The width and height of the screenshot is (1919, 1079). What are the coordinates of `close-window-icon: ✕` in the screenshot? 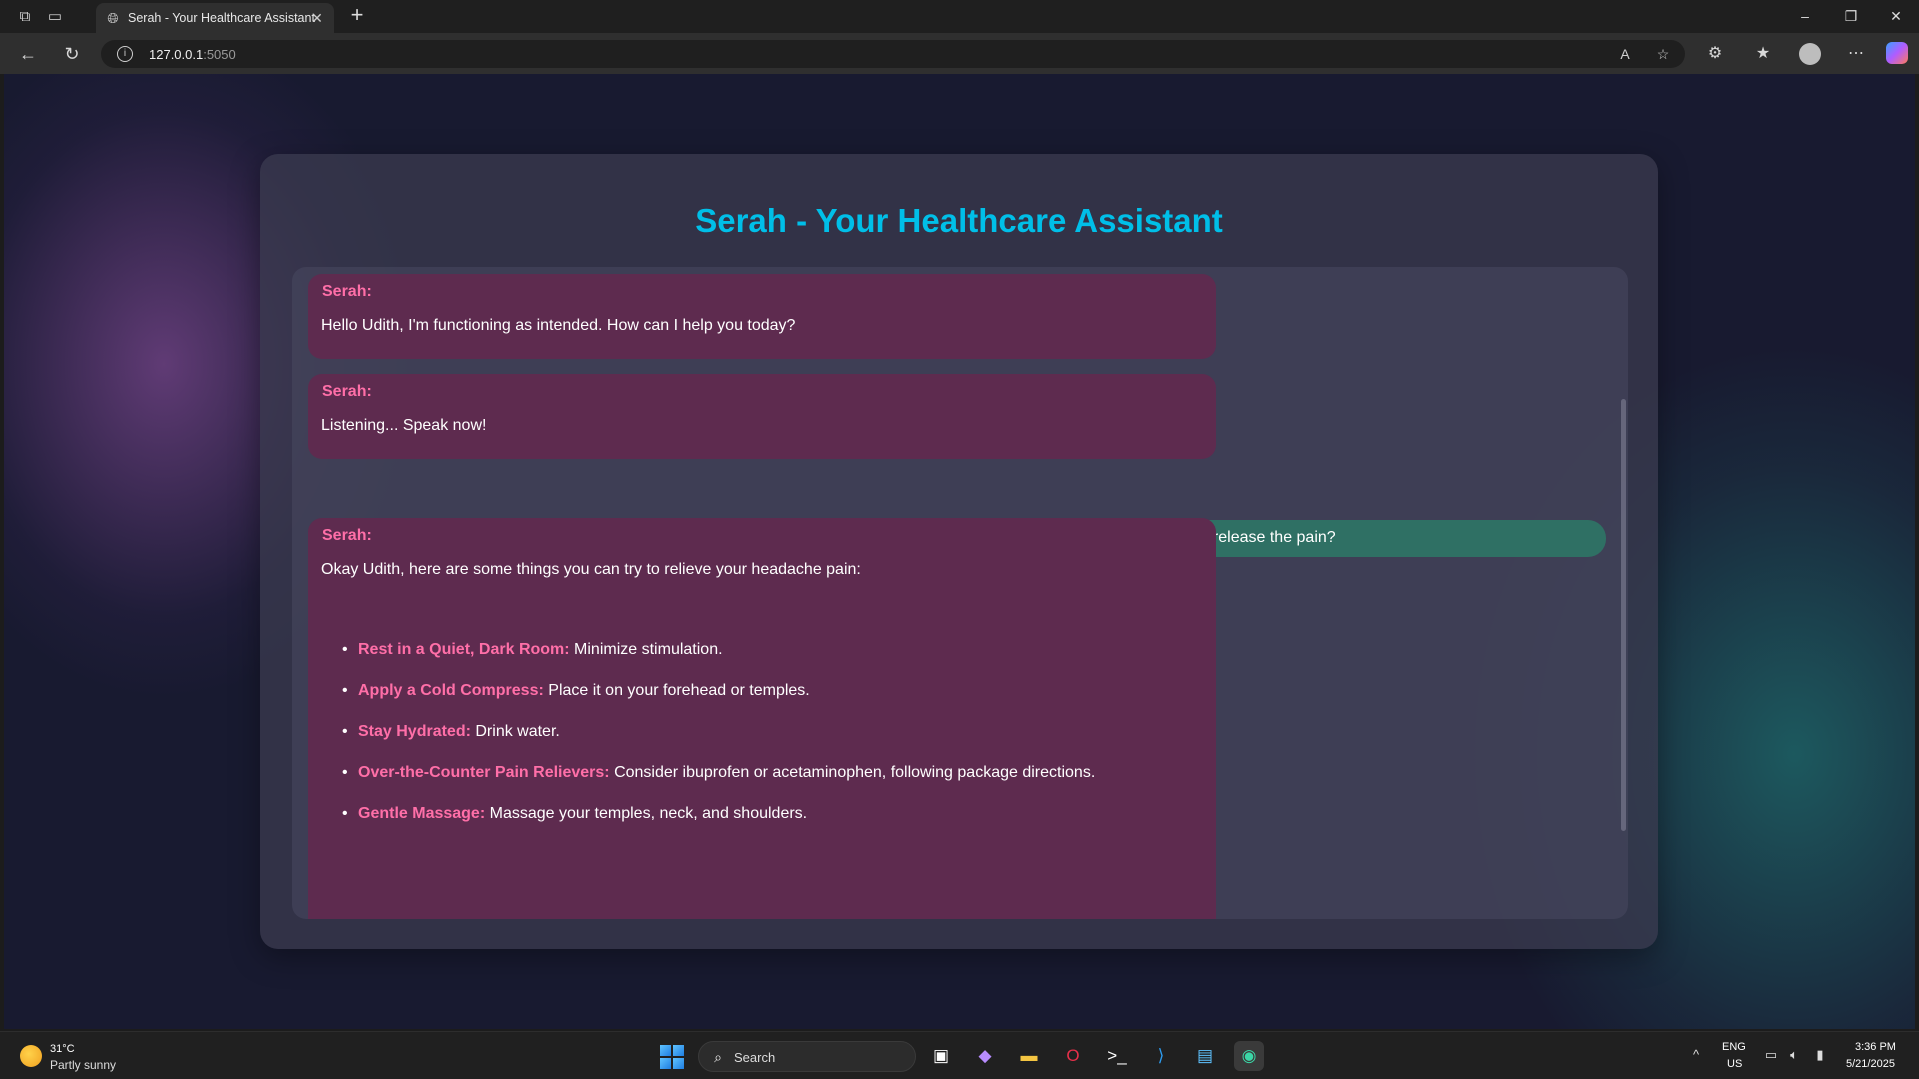 It's located at (1896, 16).